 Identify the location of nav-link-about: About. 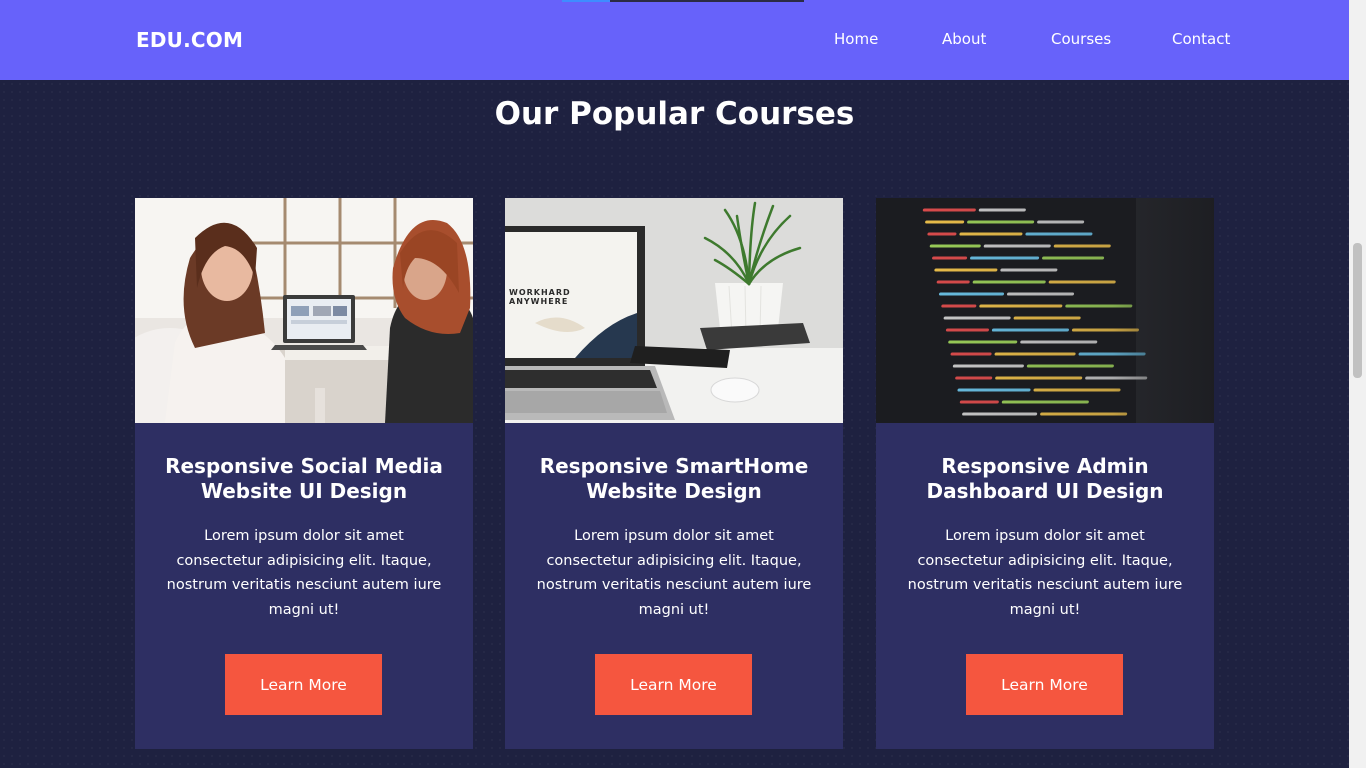
(964, 39).